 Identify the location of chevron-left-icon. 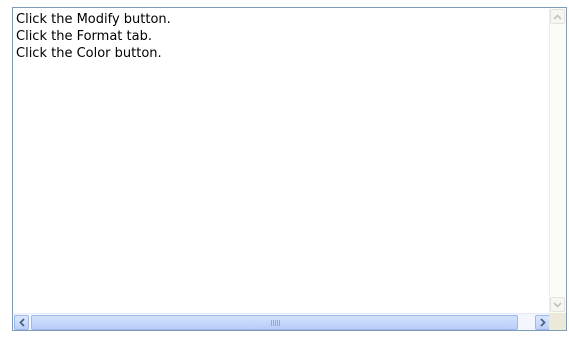
(21, 322).